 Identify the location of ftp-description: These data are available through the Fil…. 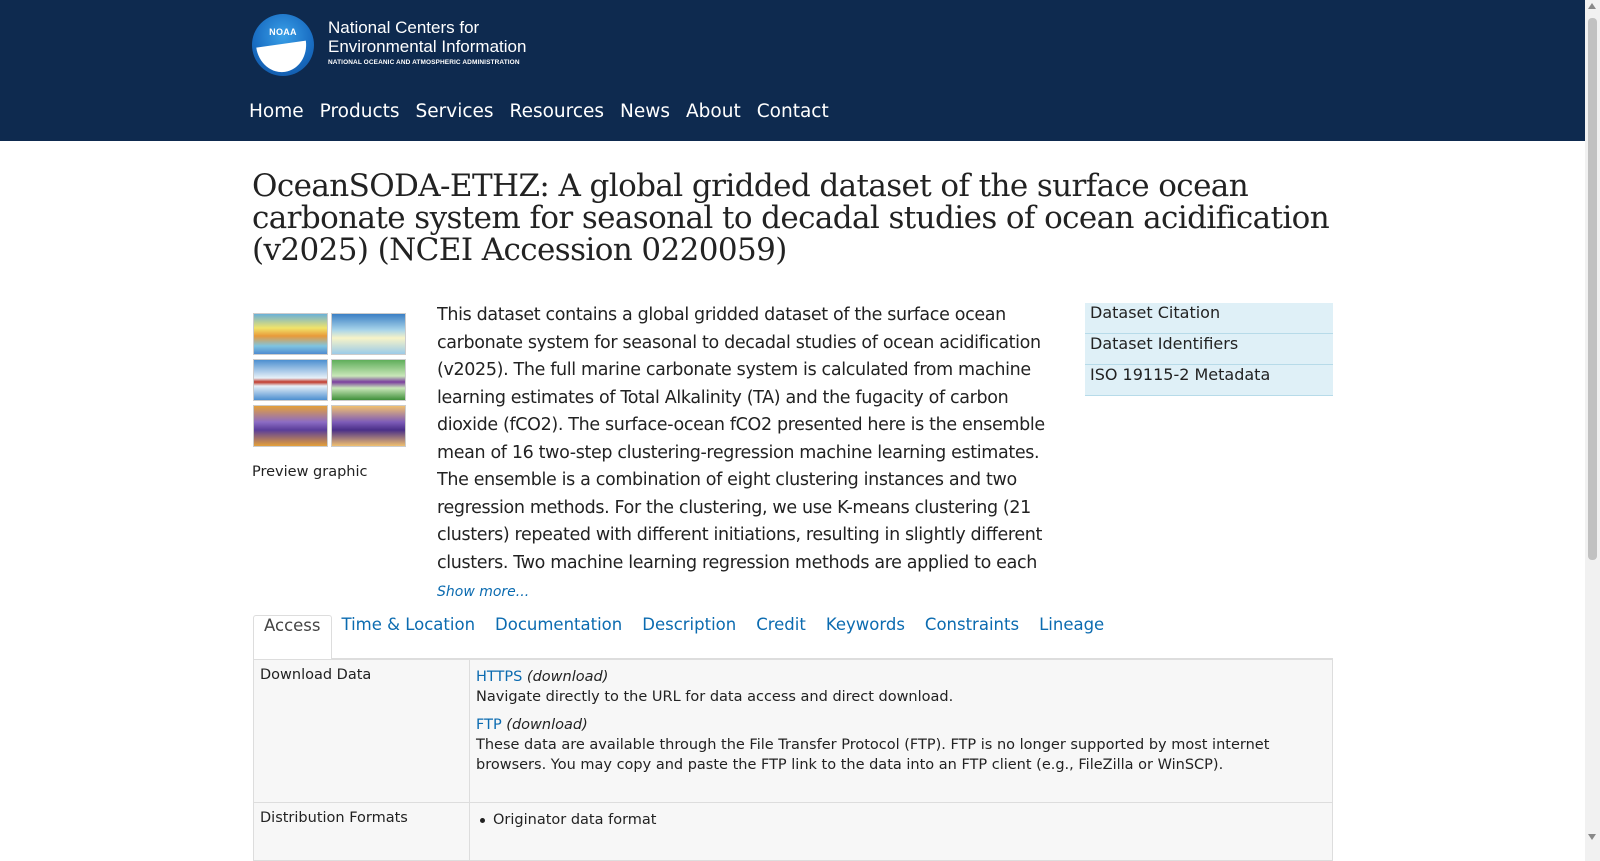
(873, 755).